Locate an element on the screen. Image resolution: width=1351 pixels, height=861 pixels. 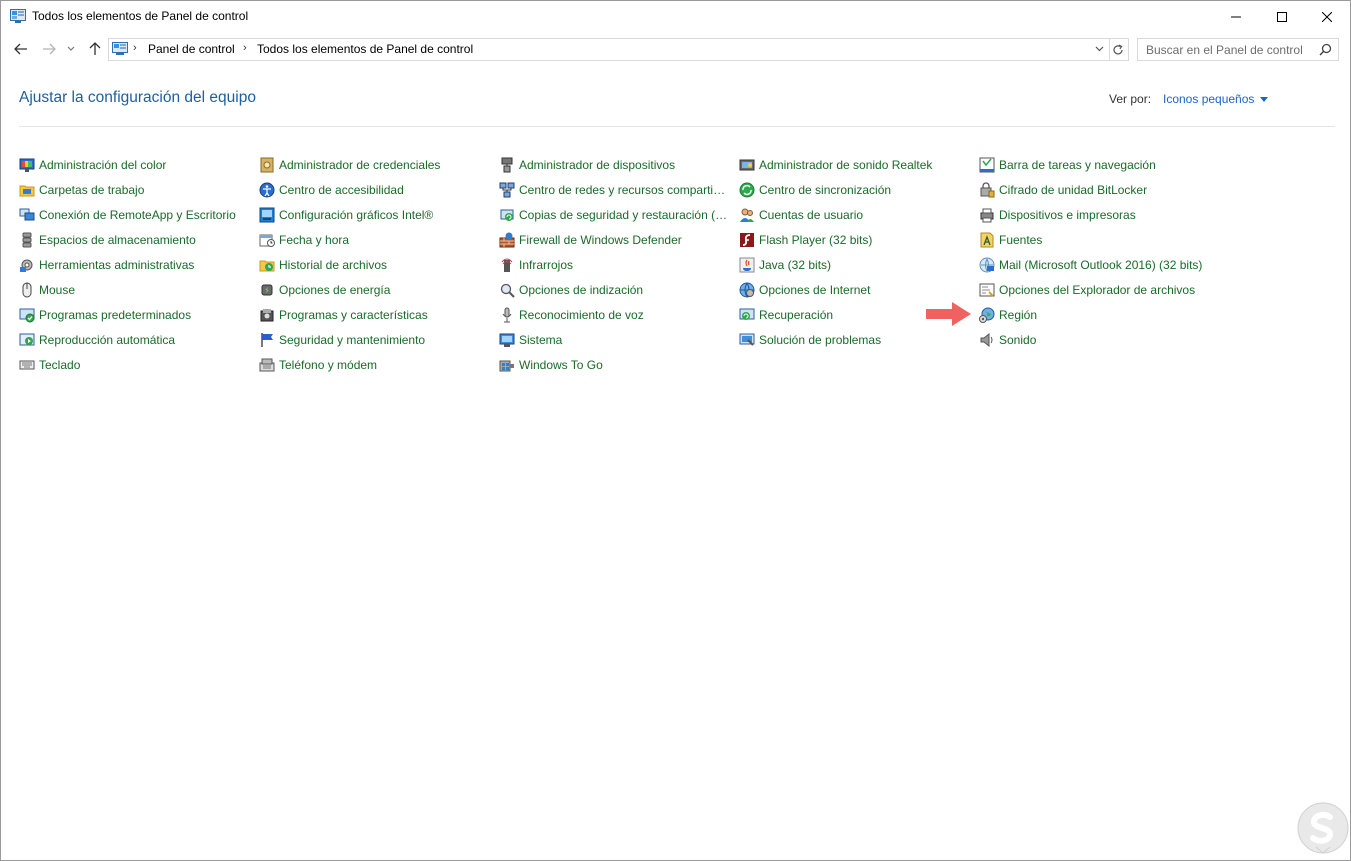
control-panel-item: Reconocimiento de voz is located at coordinates (571, 315).